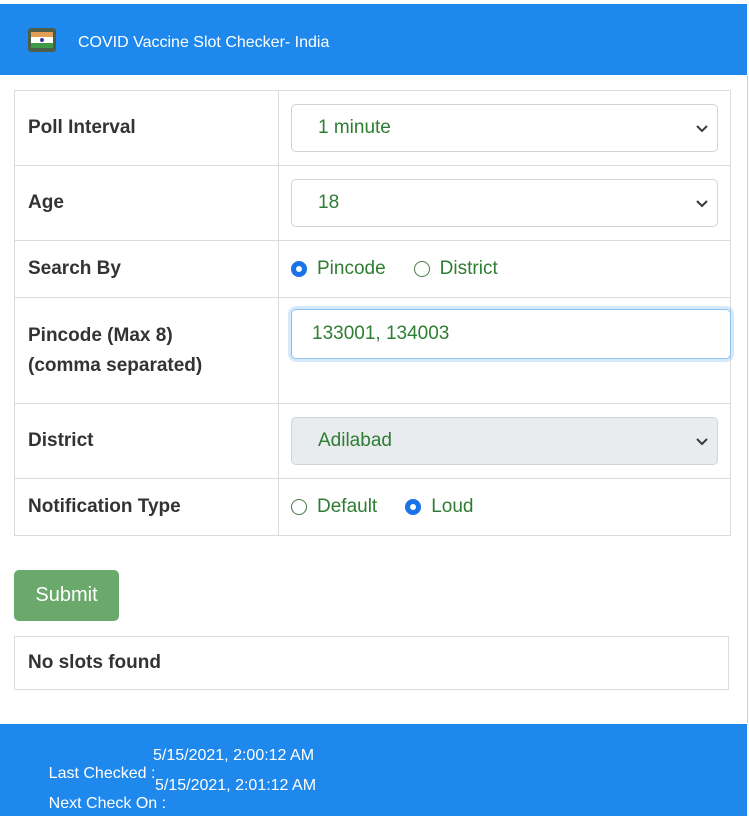 Image resolution: width=749 pixels, height=816 pixels. Describe the element at coordinates (236, 785) in the screenshot. I see `next-check-value: 5/15/2021, 2:01:12 AM` at that location.